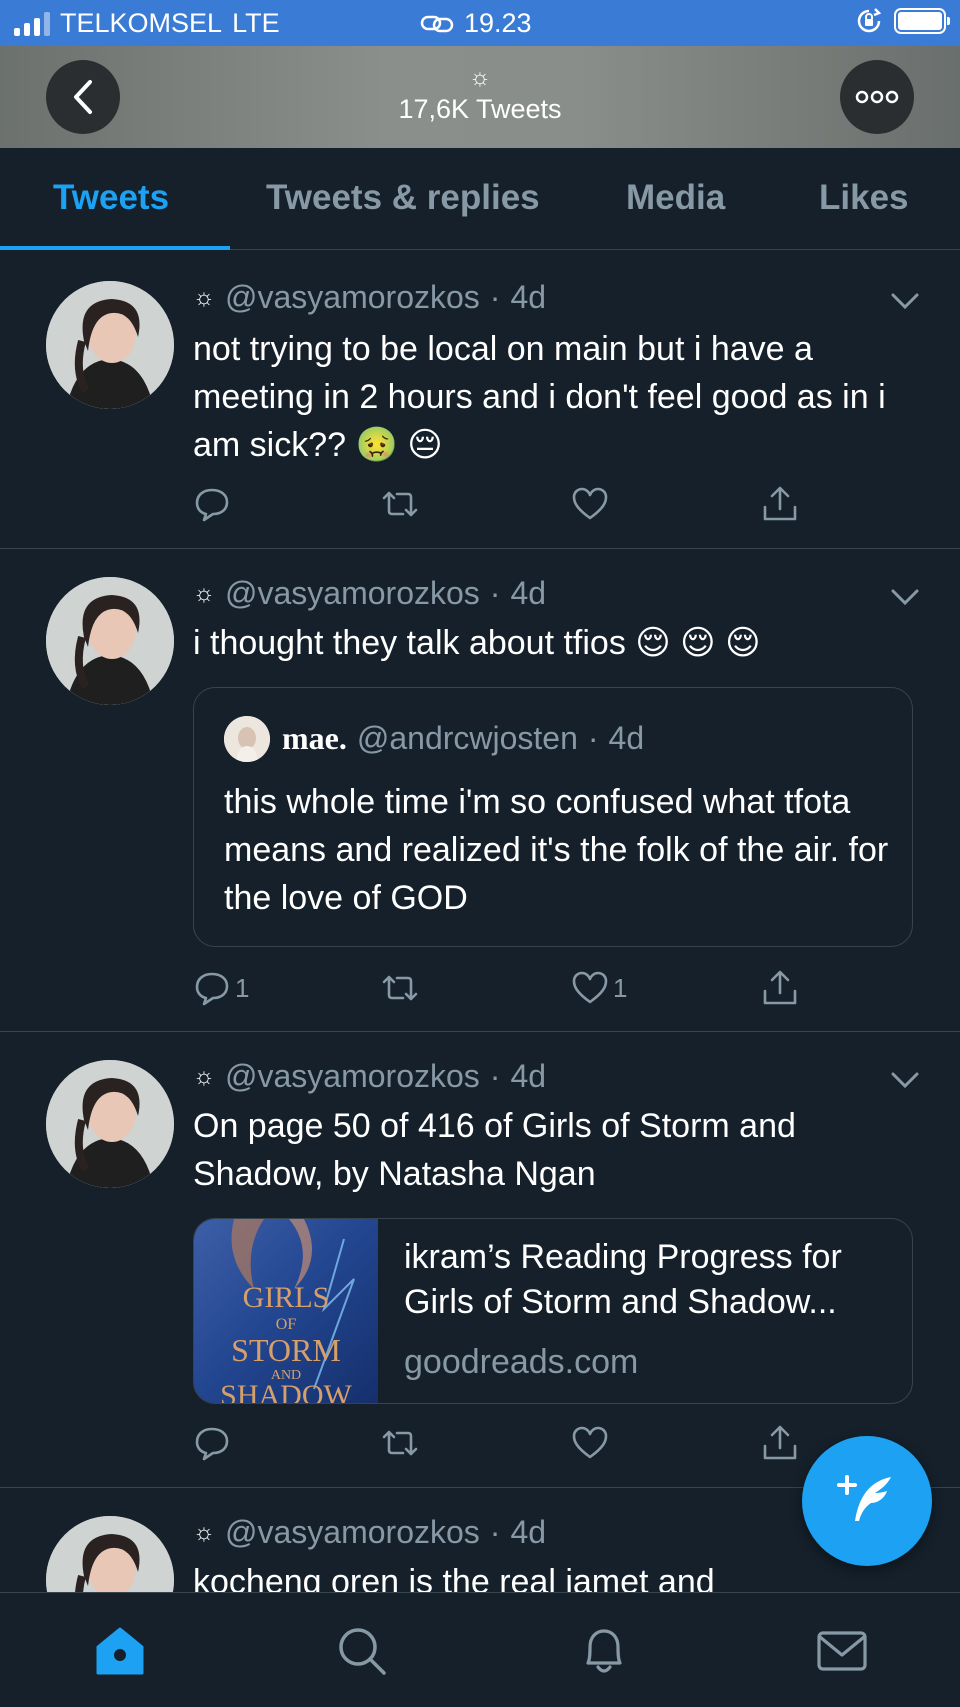 Image resolution: width=960 pixels, height=1707 pixels. I want to click on home-icon, so click(120, 1651).